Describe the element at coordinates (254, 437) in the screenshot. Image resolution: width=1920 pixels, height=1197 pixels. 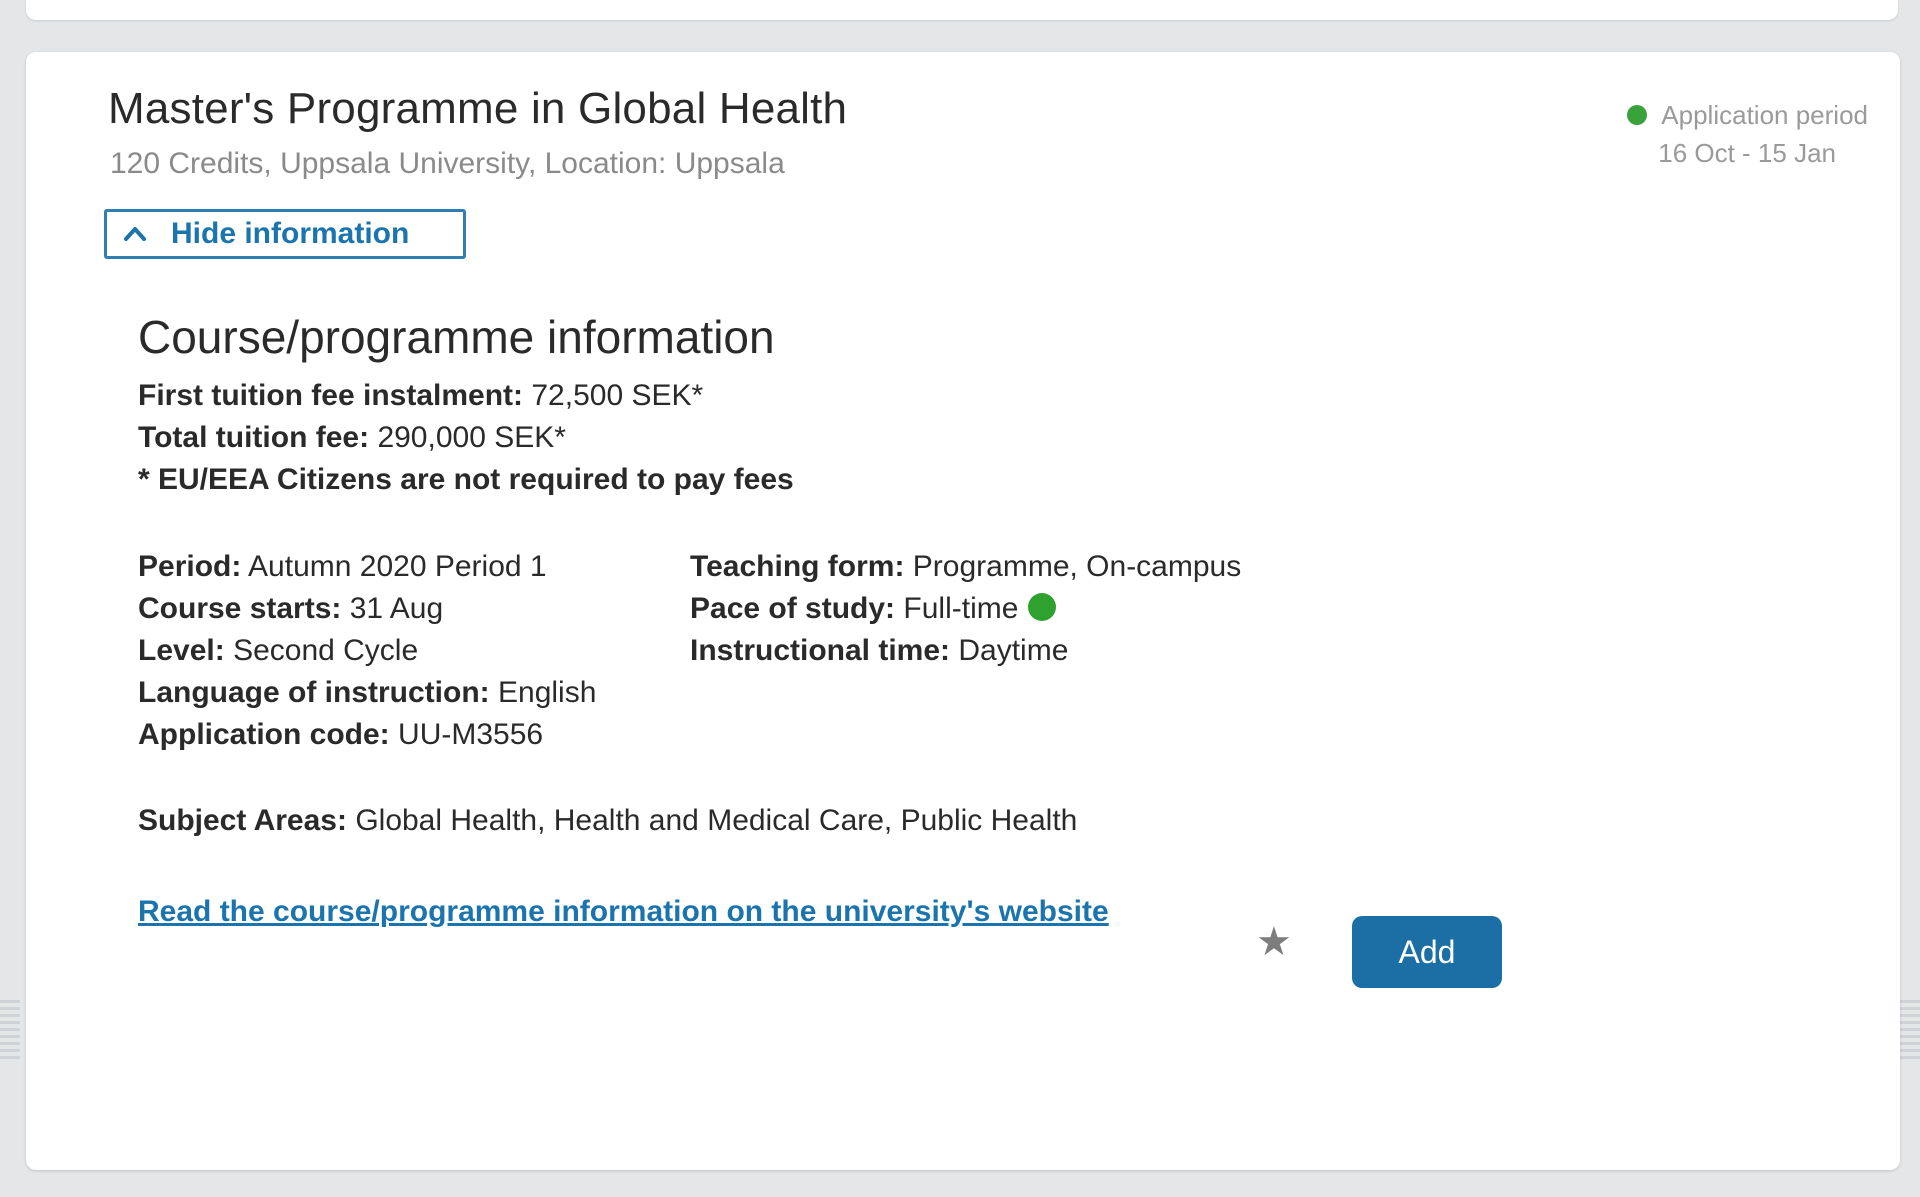
I see `total-fee-label: Total tuition fee:` at that location.